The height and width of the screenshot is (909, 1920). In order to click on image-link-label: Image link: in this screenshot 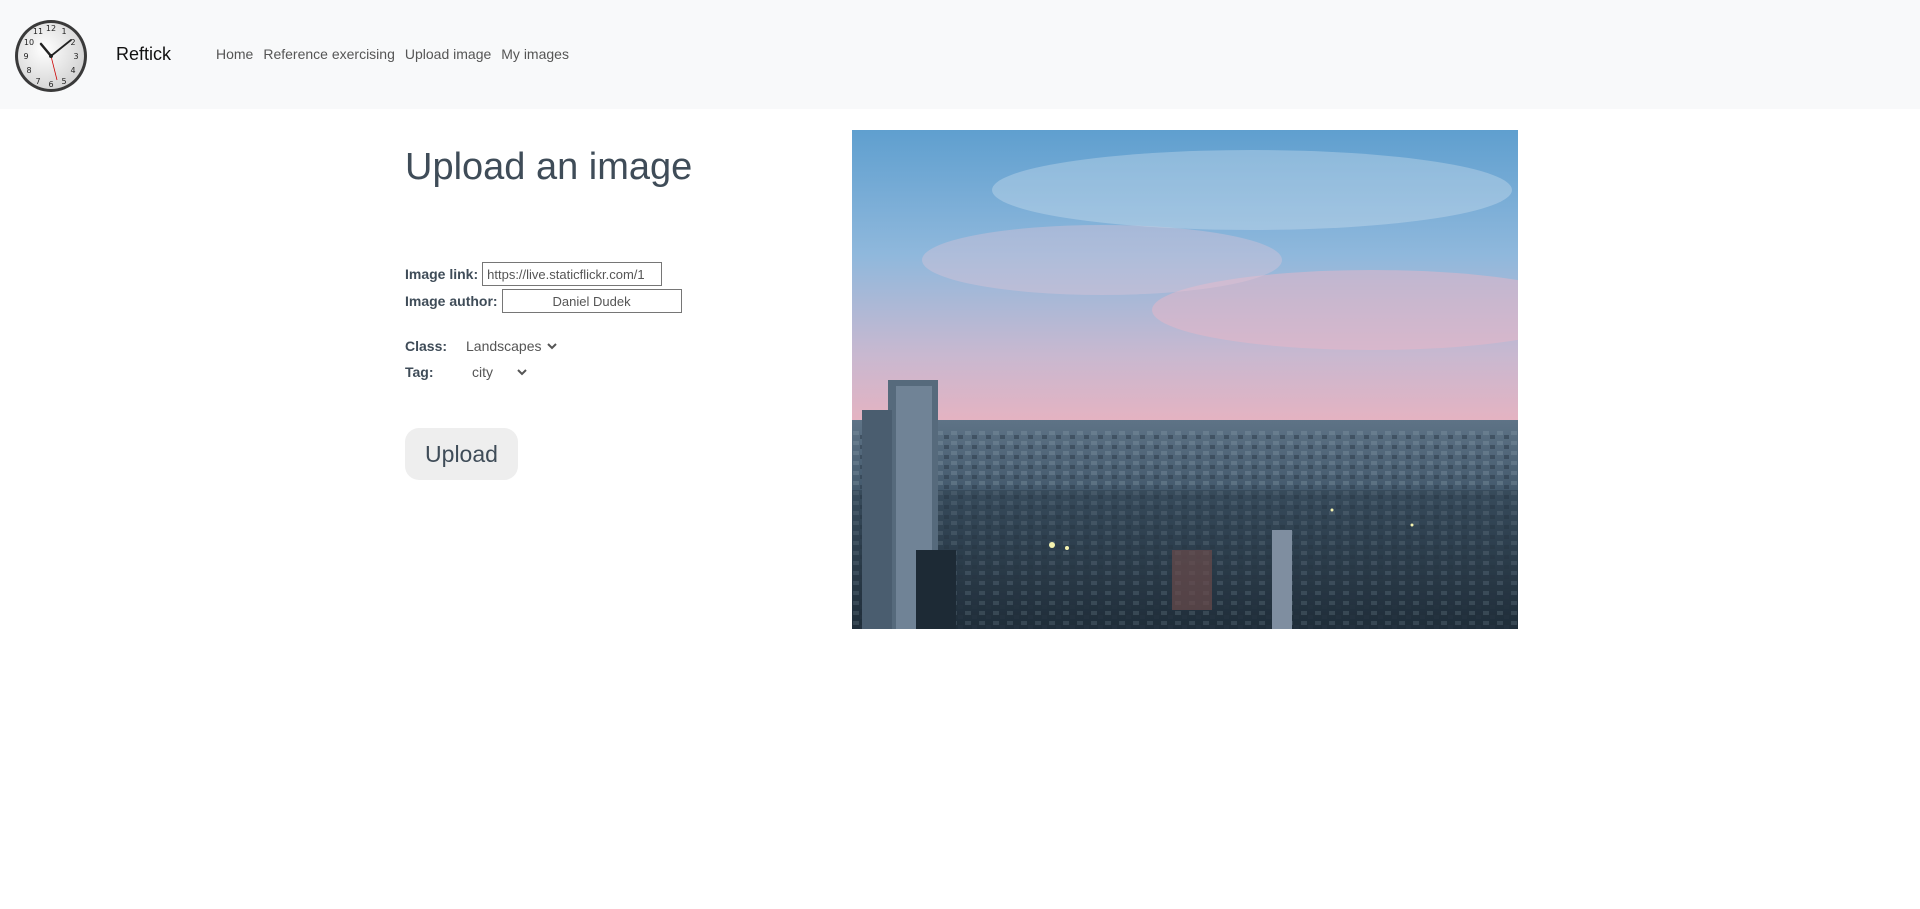, I will do `click(442, 274)`.